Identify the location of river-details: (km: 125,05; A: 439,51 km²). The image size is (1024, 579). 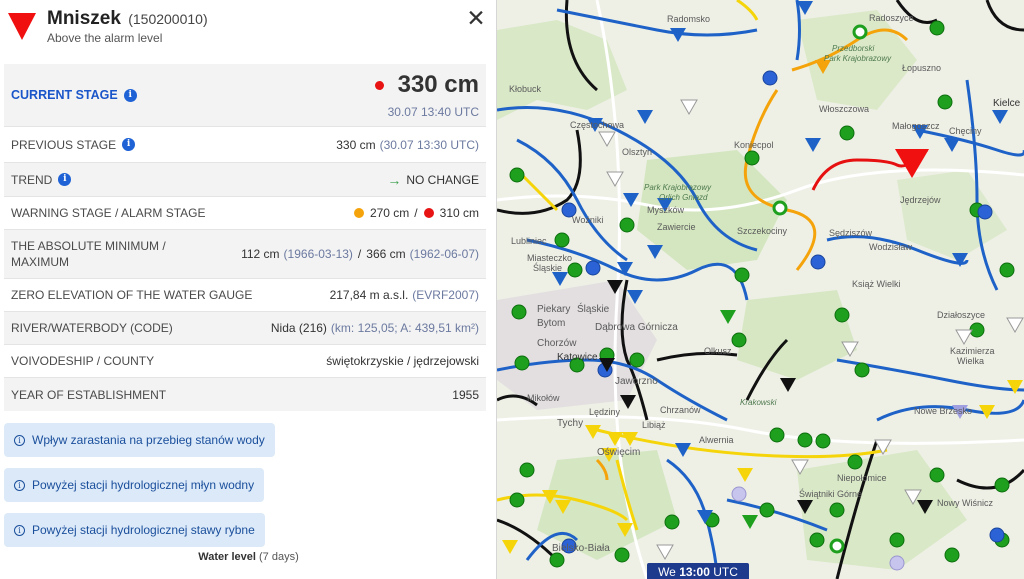
(404, 328).